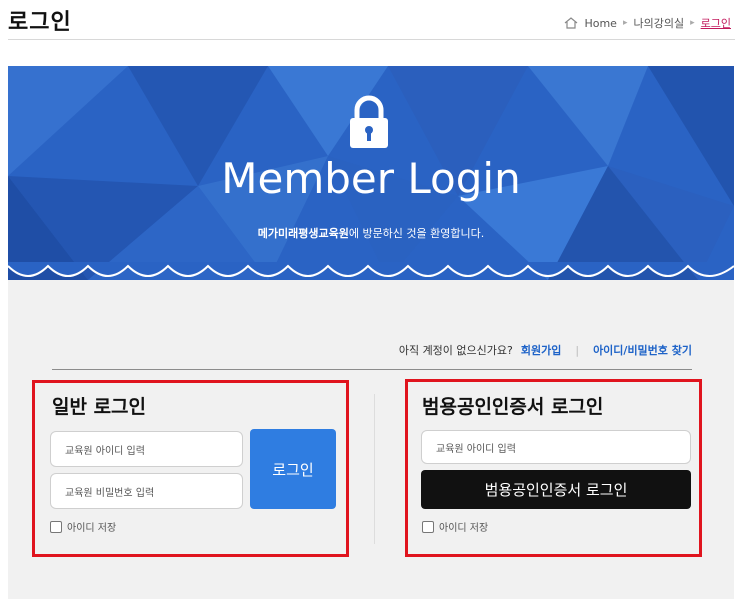 This screenshot has width=743, height=608. I want to click on welcome-text: 에 방문하신 것을 환영합니다., so click(416, 233).